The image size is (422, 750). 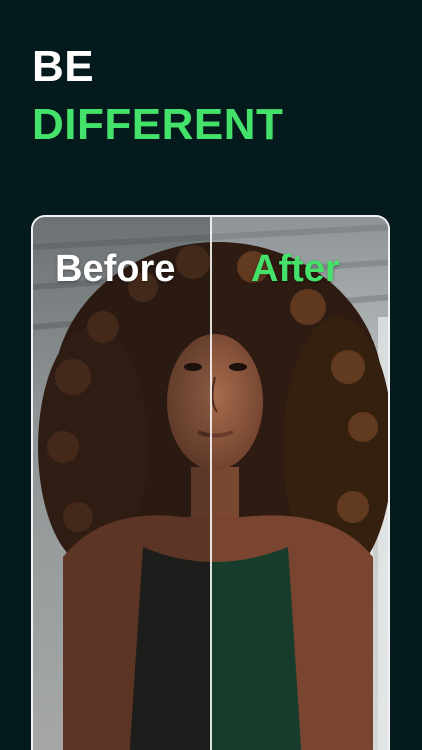 I want to click on headline-line-2: DIFFERENT, so click(x=158, y=124).